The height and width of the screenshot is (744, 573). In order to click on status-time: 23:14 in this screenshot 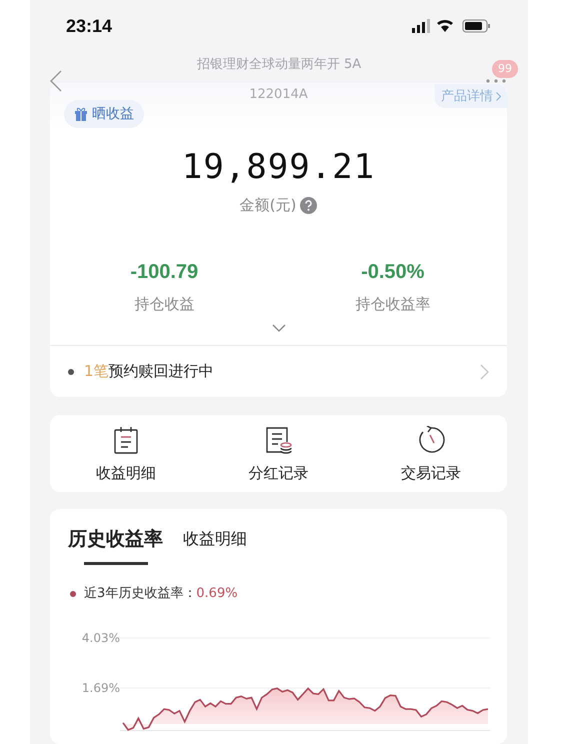, I will do `click(89, 26)`.